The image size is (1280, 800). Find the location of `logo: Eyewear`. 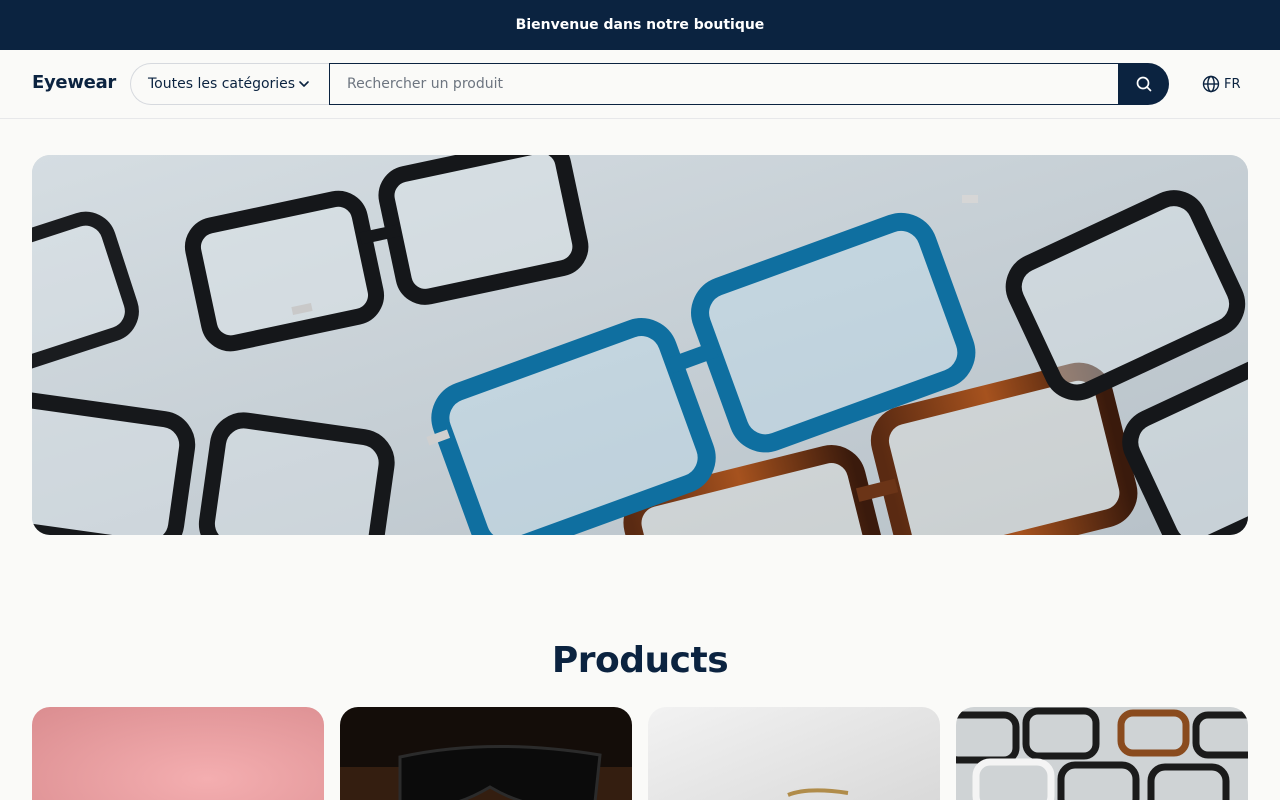

logo: Eyewear is located at coordinates (74, 82).